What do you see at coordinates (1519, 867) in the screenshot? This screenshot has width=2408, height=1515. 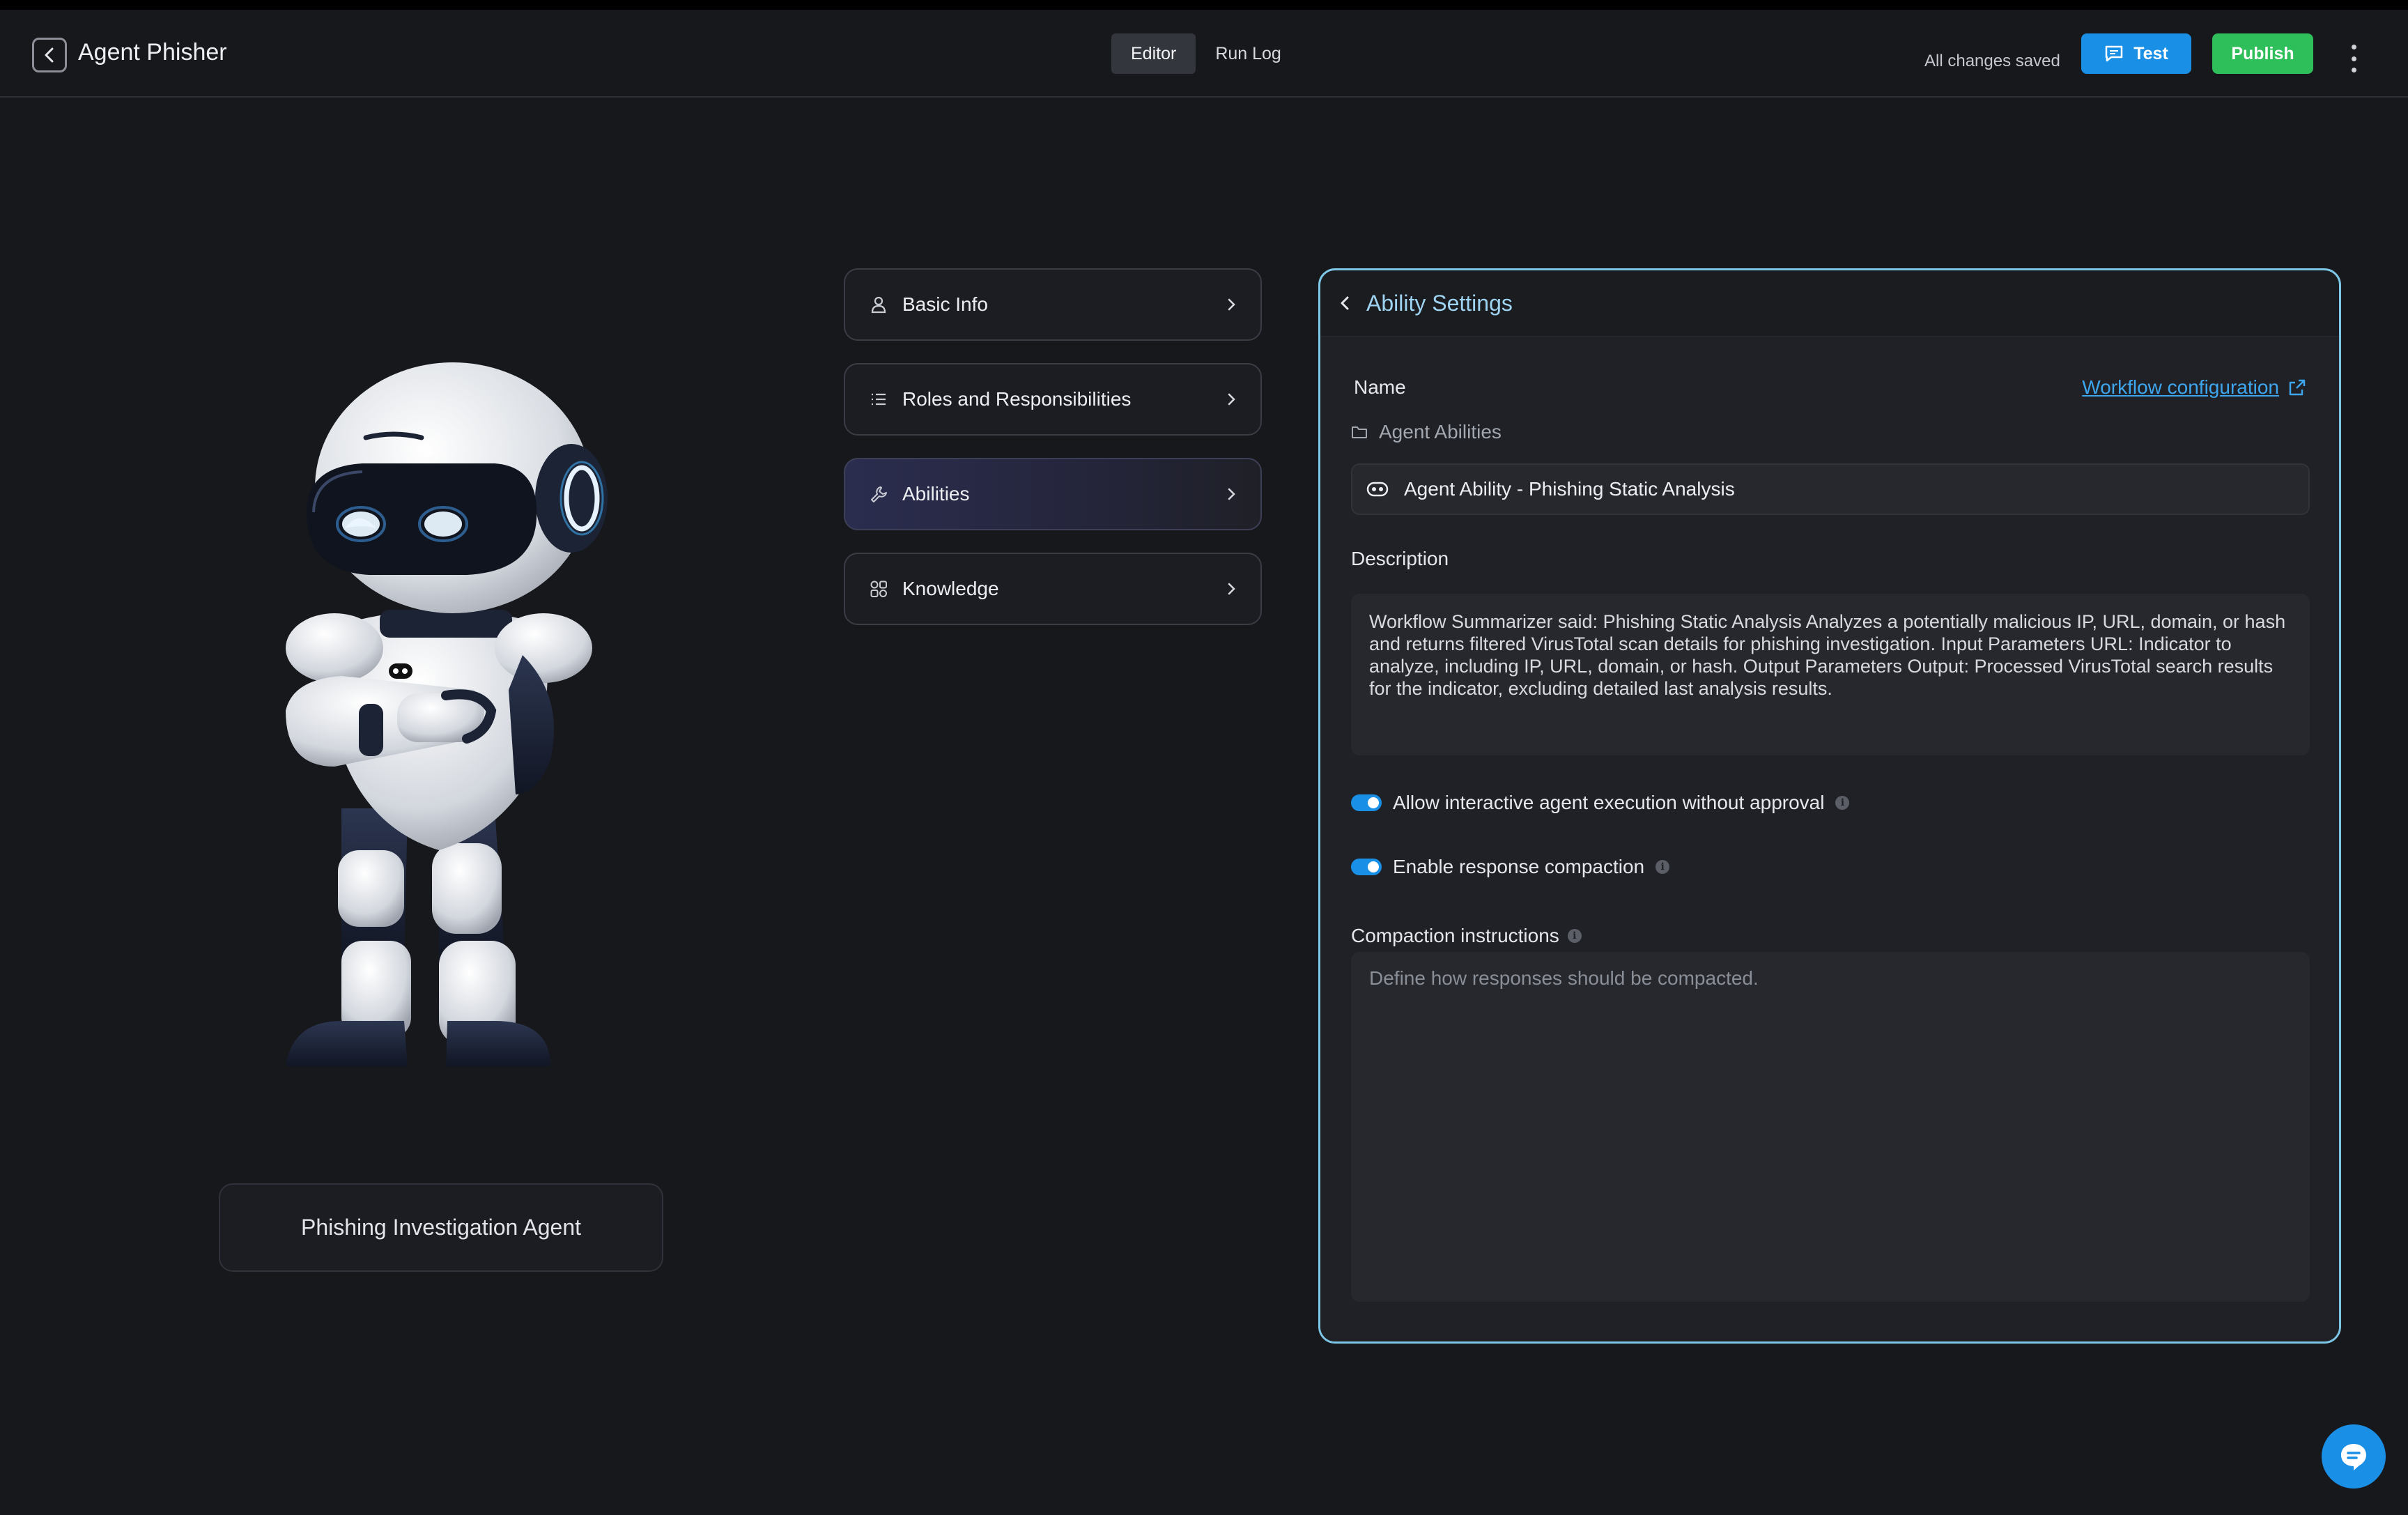 I see `response-compaction-label: Enable response compaction` at bounding box center [1519, 867].